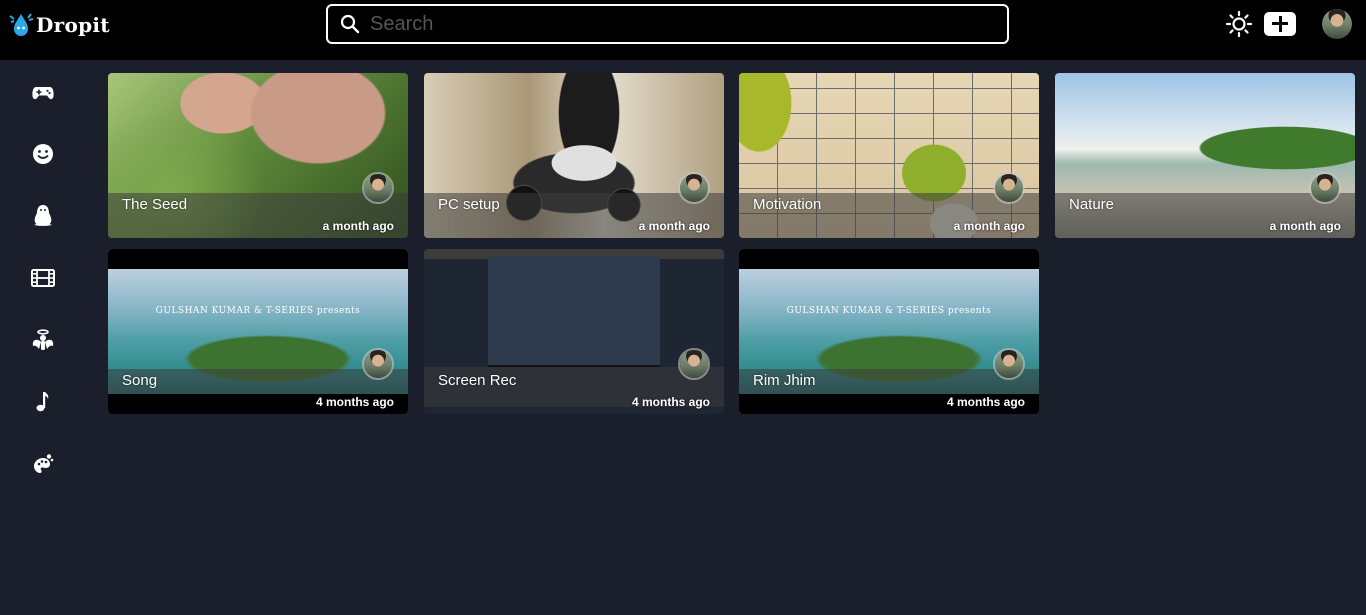 The height and width of the screenshot is (615, 1366). I want to click on video-card: Nature a month ago, so click(1205, 155).